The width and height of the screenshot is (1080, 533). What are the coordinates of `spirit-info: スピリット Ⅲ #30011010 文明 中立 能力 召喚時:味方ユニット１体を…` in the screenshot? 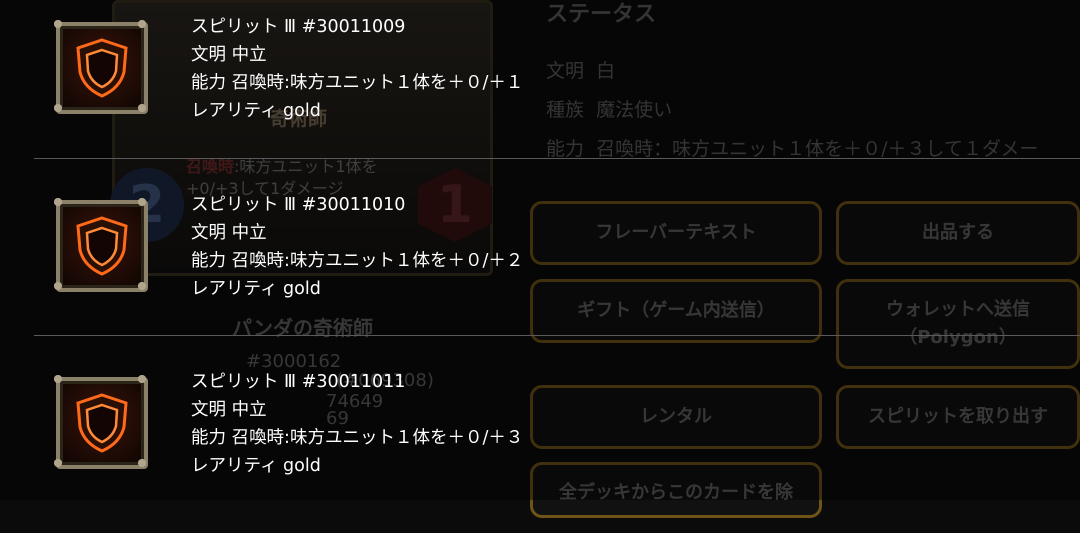 It's located at (357, 247).